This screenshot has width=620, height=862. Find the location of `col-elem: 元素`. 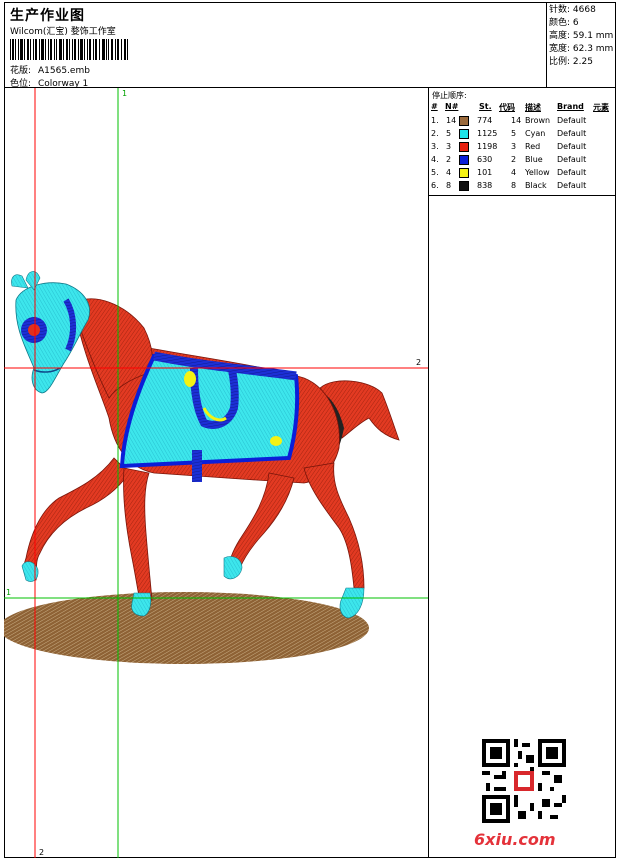

col-elem: 元素 is located at coordinates (601, 107).